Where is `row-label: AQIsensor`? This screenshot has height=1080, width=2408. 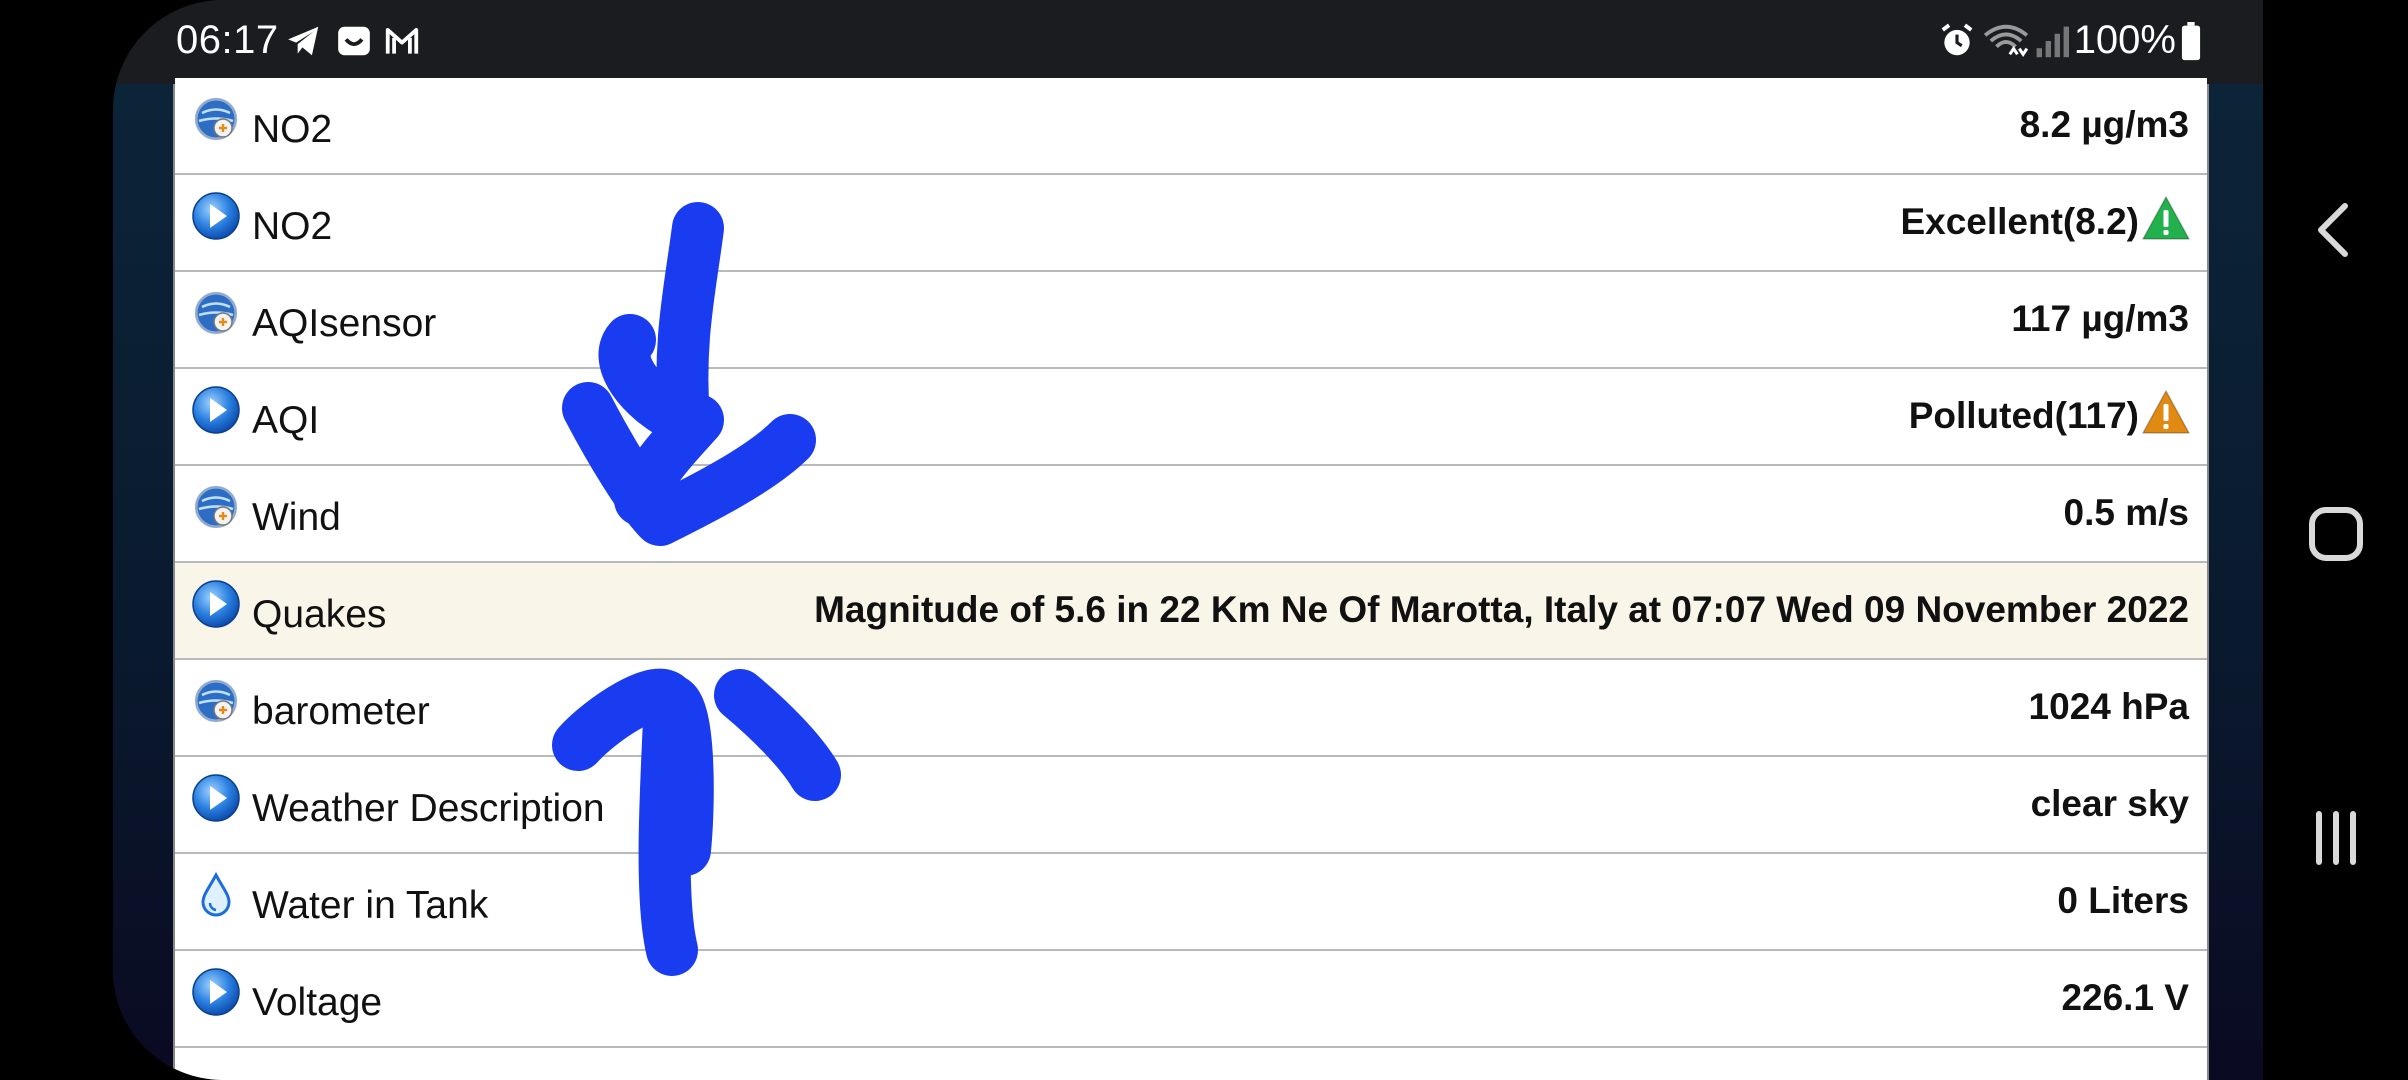
row-label: AQIsensor is located at coordinates (344, 323).